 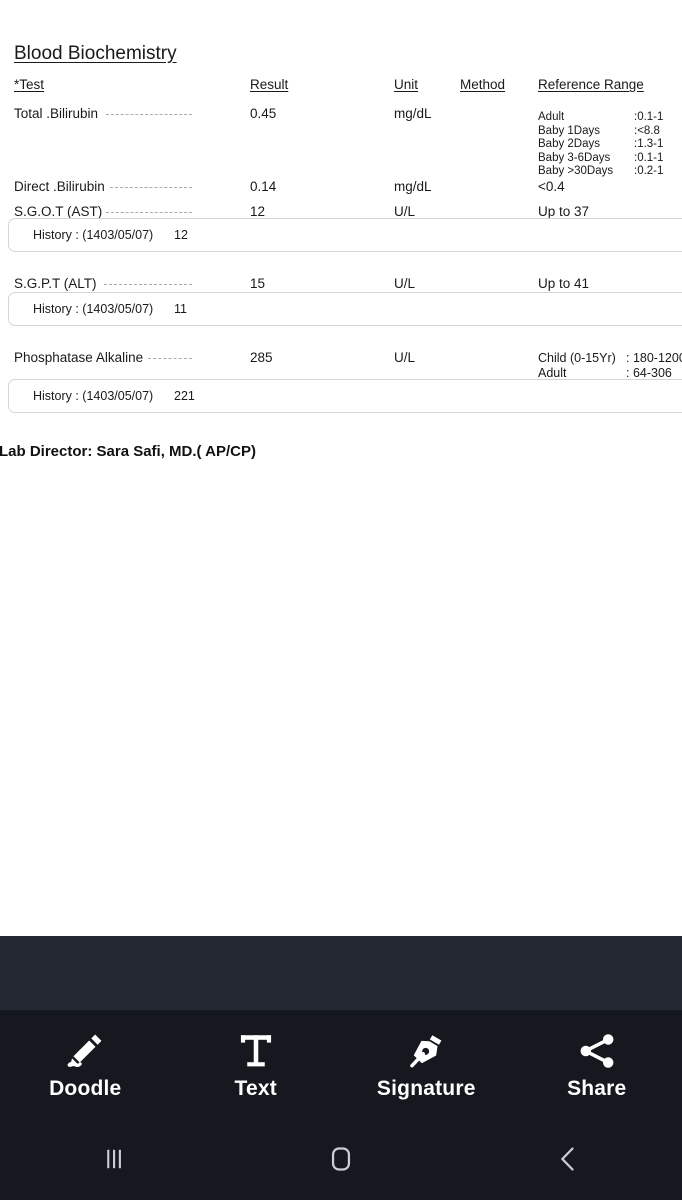 What do you see at coordinates (256, 1051) in the screenshot?
I see `text-icon` at bounding box center [256, 1051].